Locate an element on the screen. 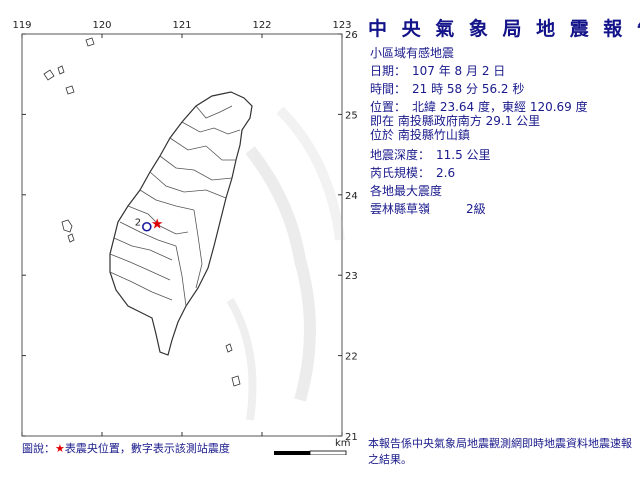  station-name: 雲林縣草嶺 is located at coordinates (400, 209).